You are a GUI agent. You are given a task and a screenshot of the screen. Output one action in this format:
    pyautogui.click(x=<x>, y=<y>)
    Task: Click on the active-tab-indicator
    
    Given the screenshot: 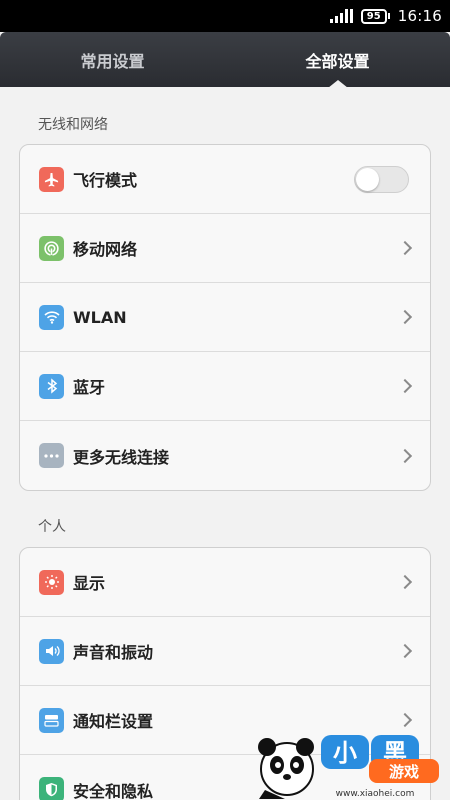 What is the action you would take?
    pyautogui.click(x=338, y=84)
    